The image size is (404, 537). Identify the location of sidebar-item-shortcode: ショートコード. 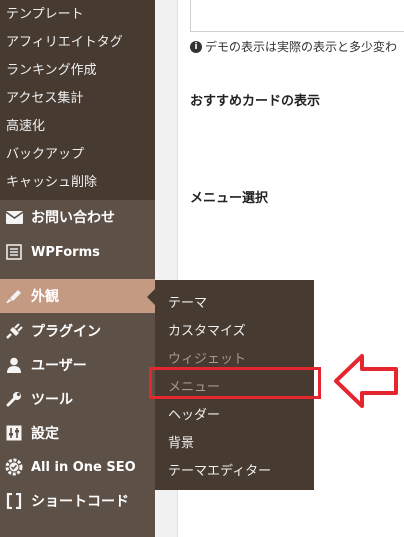
(77, 501).